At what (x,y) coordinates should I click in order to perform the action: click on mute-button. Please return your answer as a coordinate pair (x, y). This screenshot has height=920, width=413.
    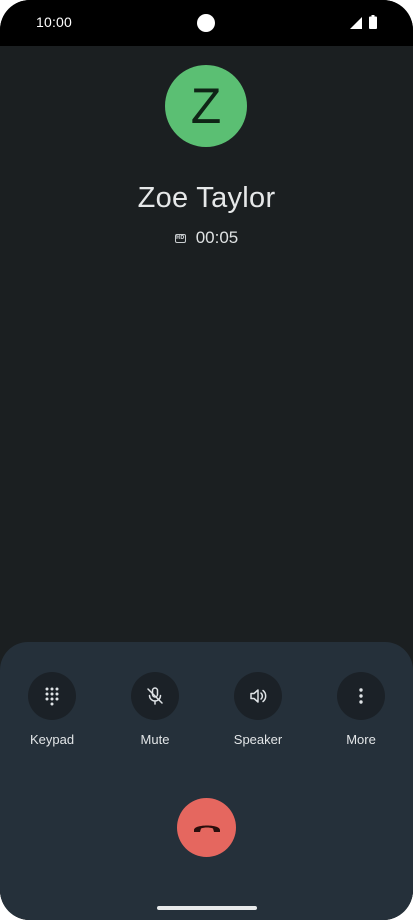
    Looking at the image, I should click on (155, 696).